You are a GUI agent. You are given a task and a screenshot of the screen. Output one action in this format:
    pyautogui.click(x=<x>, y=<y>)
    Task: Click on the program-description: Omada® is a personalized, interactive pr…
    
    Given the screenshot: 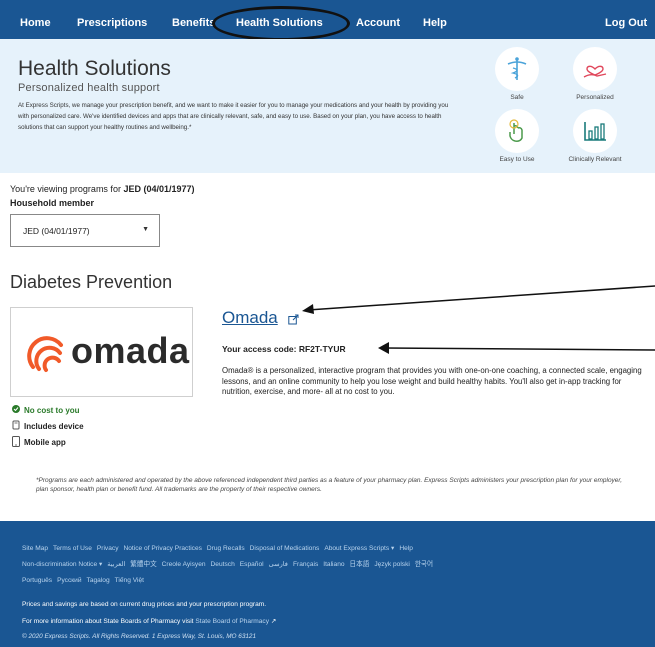 What is the action you would take?
    pyautogui.click(x=432, y=381)
    